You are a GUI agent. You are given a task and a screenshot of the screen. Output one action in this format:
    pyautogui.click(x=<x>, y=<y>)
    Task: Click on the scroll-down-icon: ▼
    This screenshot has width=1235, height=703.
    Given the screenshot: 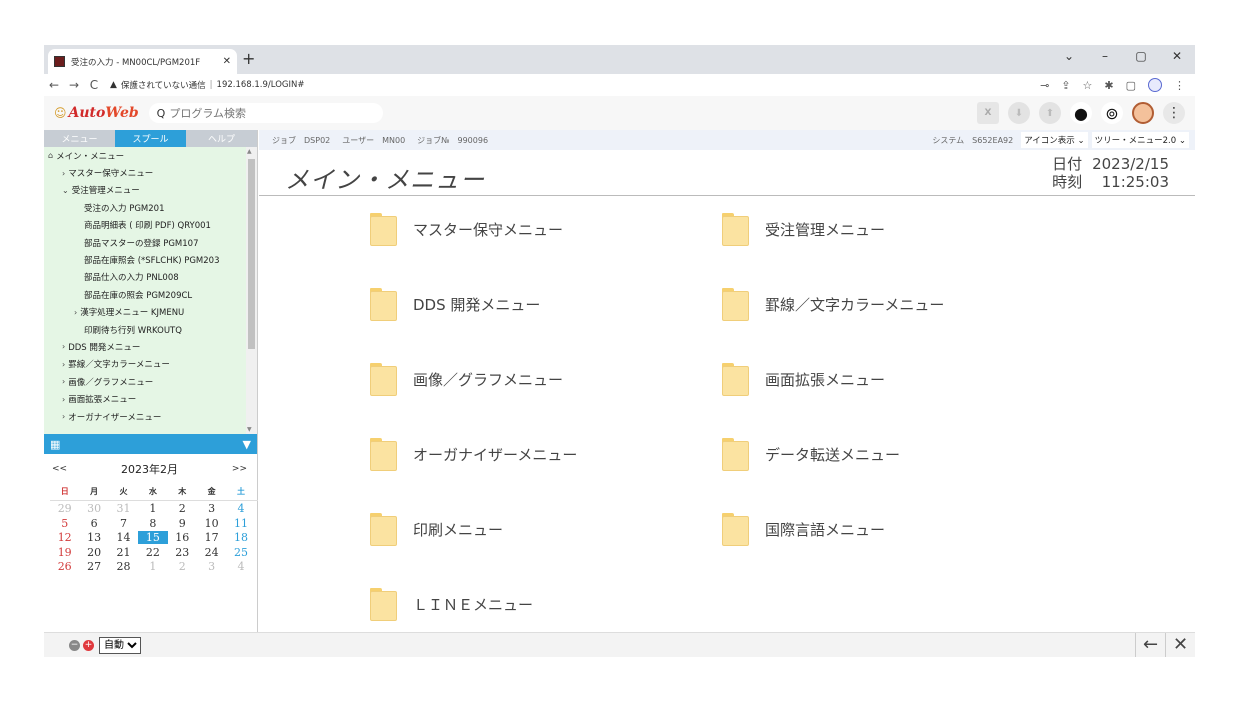 What is the action you would take?
    pyautogui.click(x=249, y=429)
    